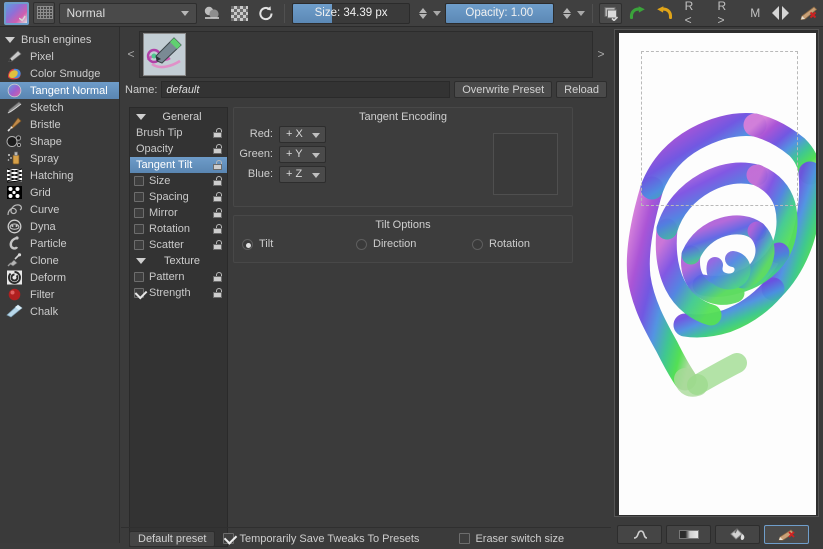 Image resolution: width=823 pixels, height=549 pixels. I want to click on tilt-option-rotation: Rotation, so click(501, 244).